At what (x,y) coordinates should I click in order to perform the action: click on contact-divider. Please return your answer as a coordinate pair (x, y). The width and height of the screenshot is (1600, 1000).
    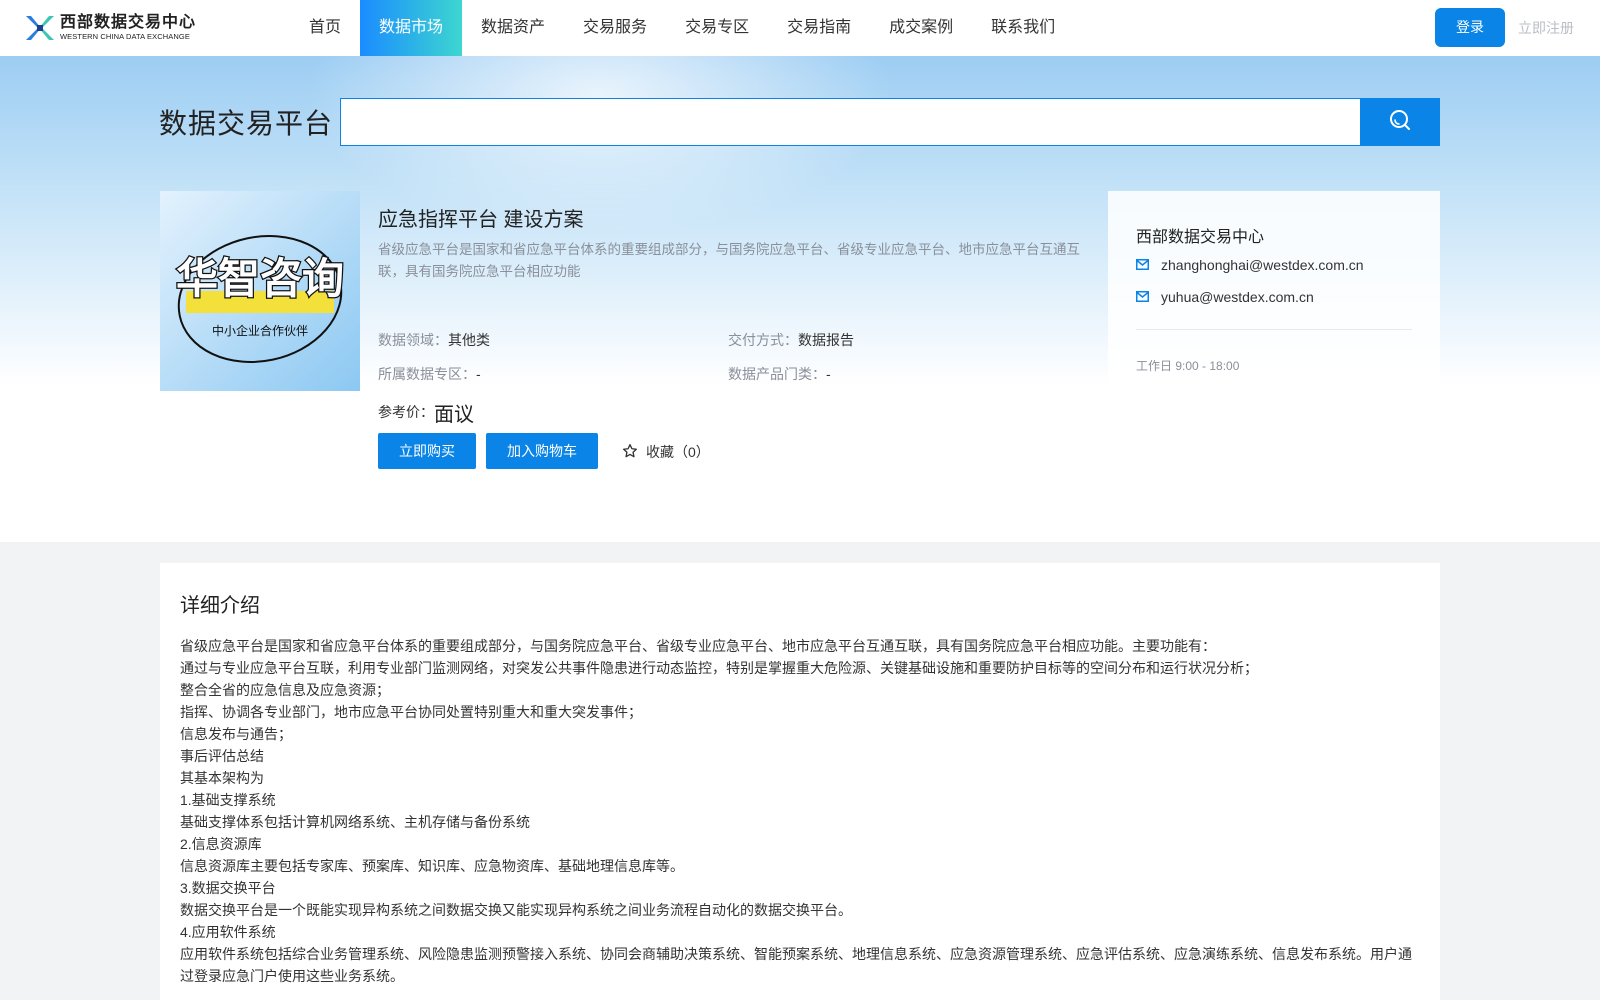
    Looking at the image, I should click on (1274, 329).